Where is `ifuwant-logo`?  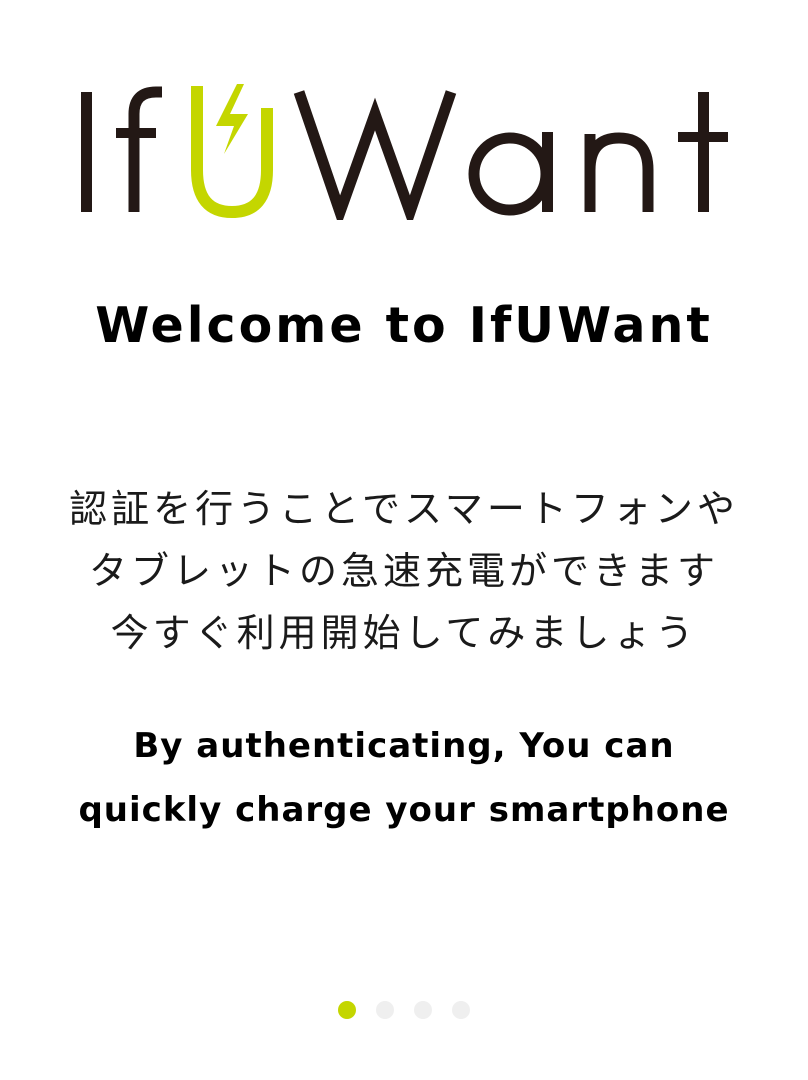
ifuwant-logo is located at coordinates (404, 152).